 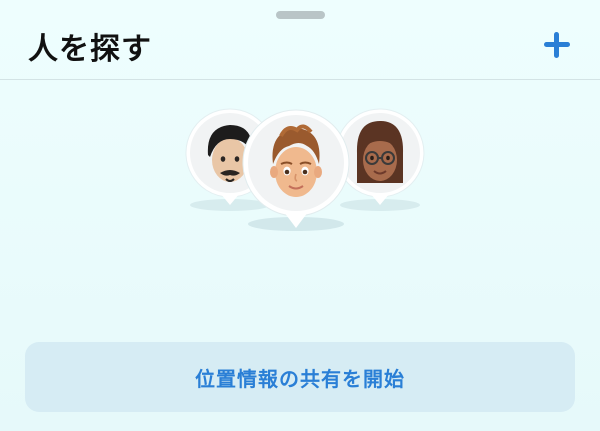 What do you see at coordinates (90, 49) in the screenshot?
I see `page-title: 人を探す` at bounding box center [90, 49].